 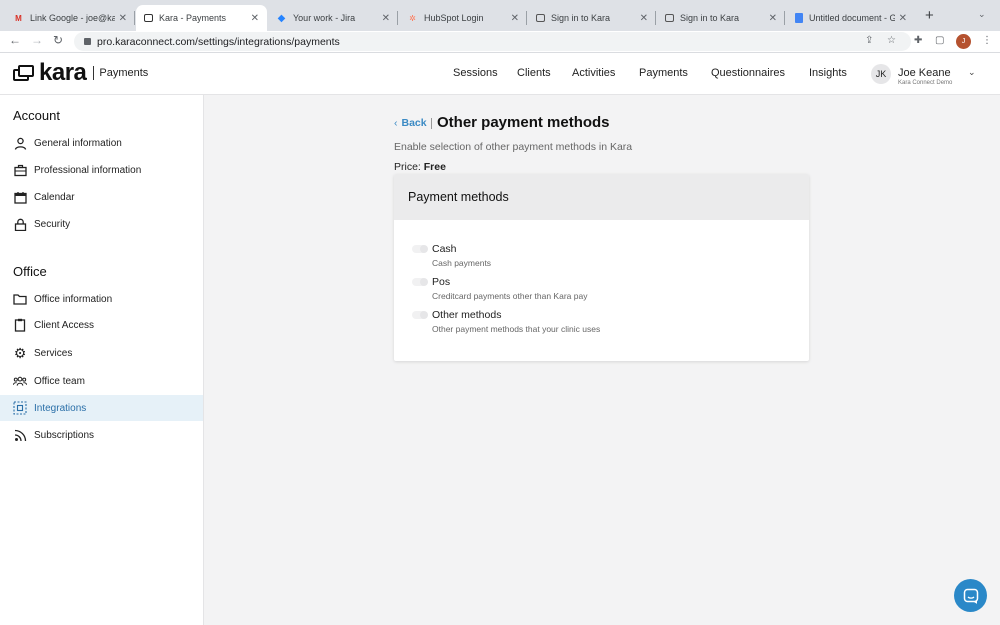 I want to click on sidebar-item-calendar: Calendar, so click(x=101, y=197).